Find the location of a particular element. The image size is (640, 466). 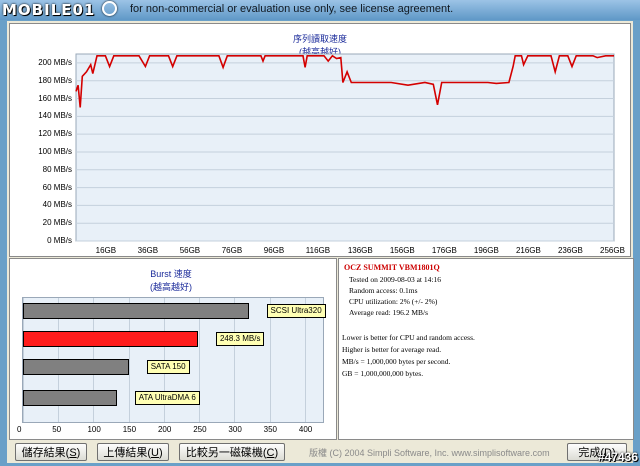

note-gb-definition: GB = 1,000,000,000 bytes. is located at coordinates (383, 373).